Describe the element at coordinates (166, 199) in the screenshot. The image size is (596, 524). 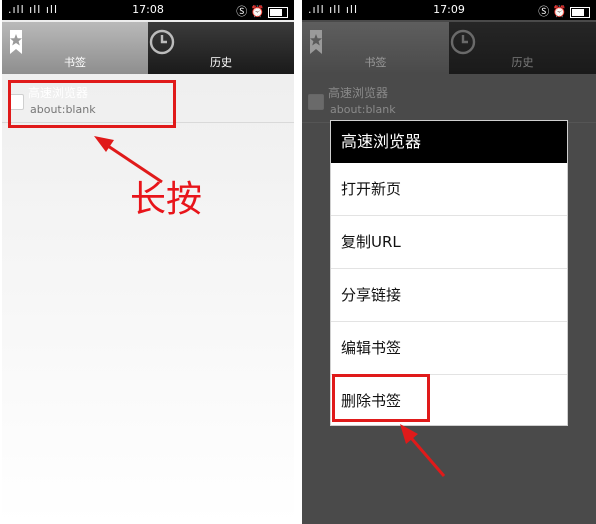
I see `annotation-long-press: 长按` at that location.